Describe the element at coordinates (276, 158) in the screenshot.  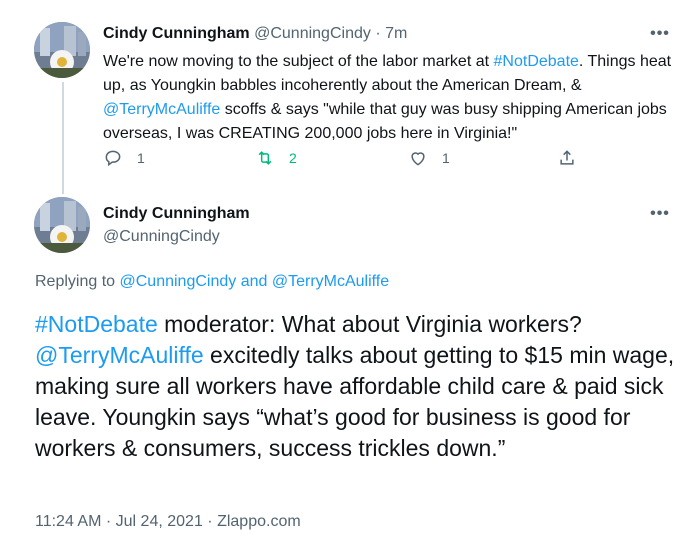
I see `retweet-button: 2` at that location.